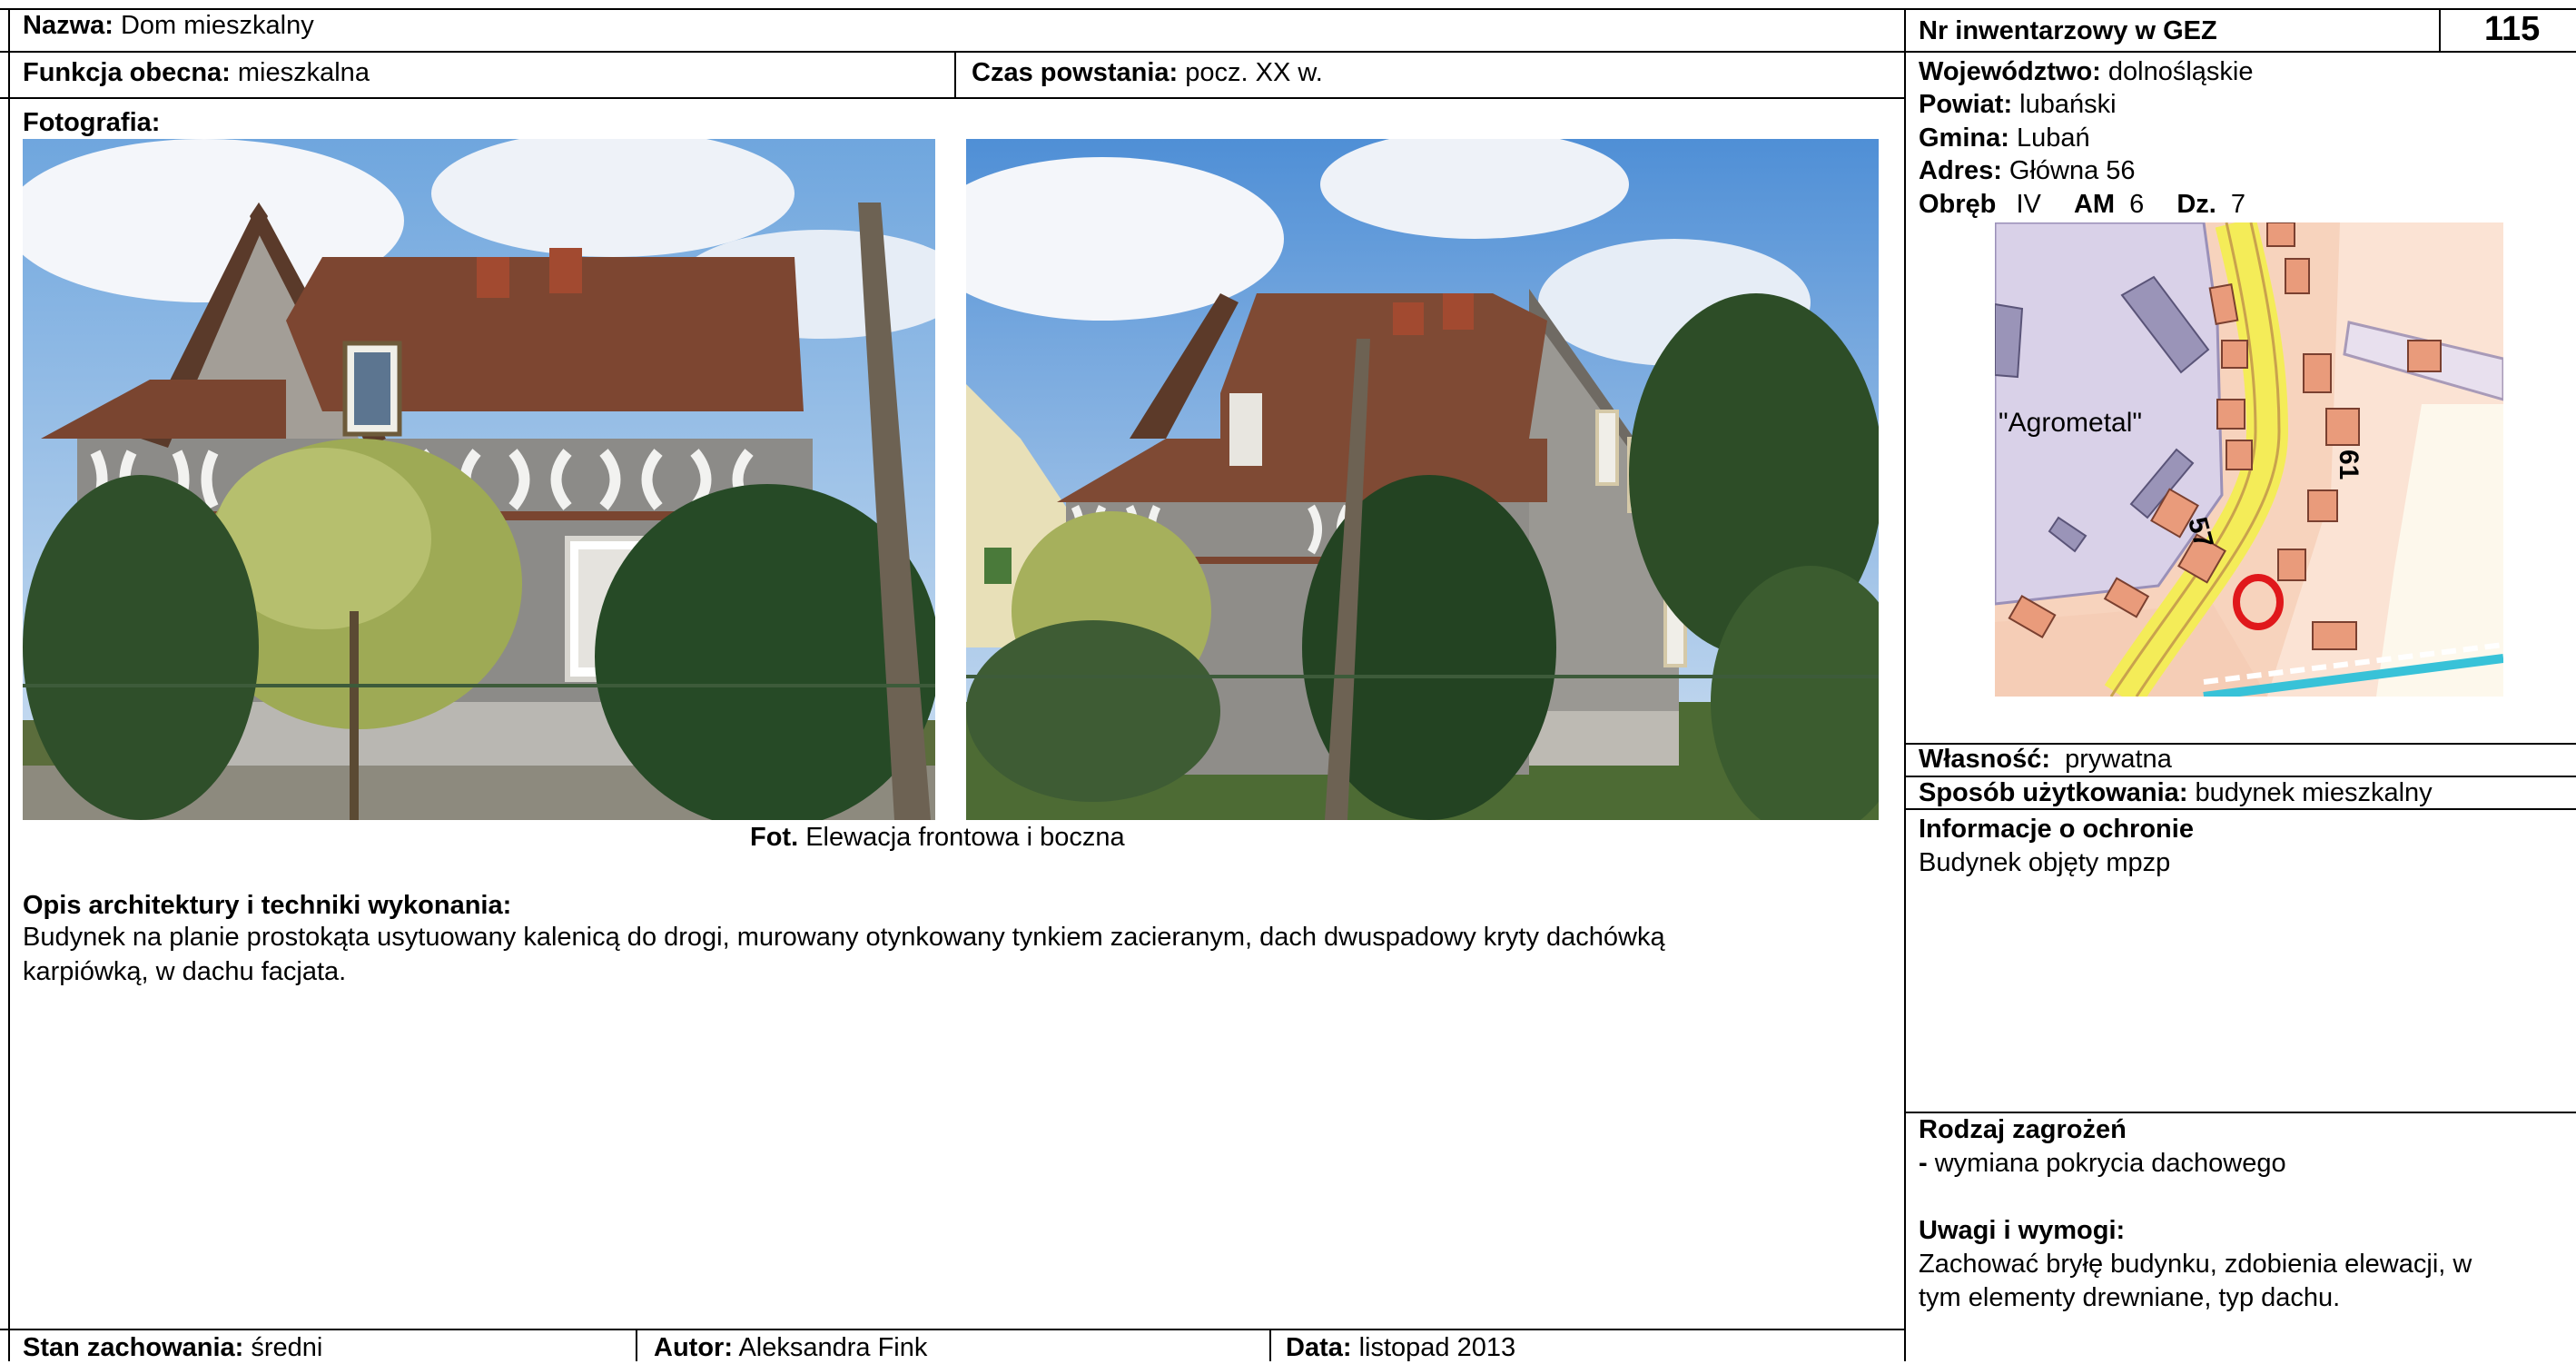 Image resolution: width=2576 pixels, height=1364 pixels. I want to click on county-field: Powiat: lubański, so click(2018, 104).